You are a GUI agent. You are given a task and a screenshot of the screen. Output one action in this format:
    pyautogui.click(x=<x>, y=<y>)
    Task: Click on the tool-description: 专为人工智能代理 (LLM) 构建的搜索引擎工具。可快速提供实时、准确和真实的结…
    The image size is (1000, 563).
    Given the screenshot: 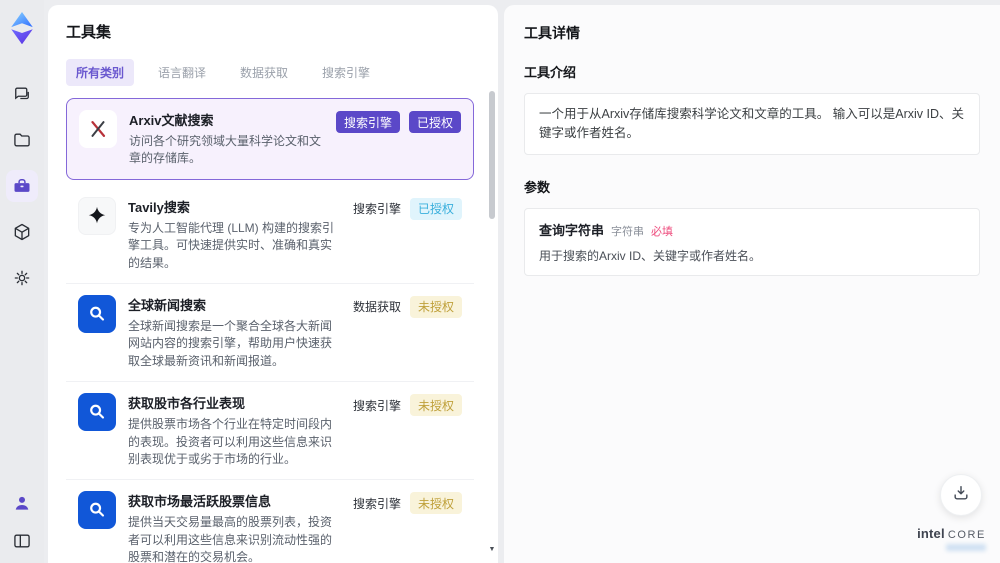 What is the action you would take?
    pyautogui.click(x=231, y=245)
    